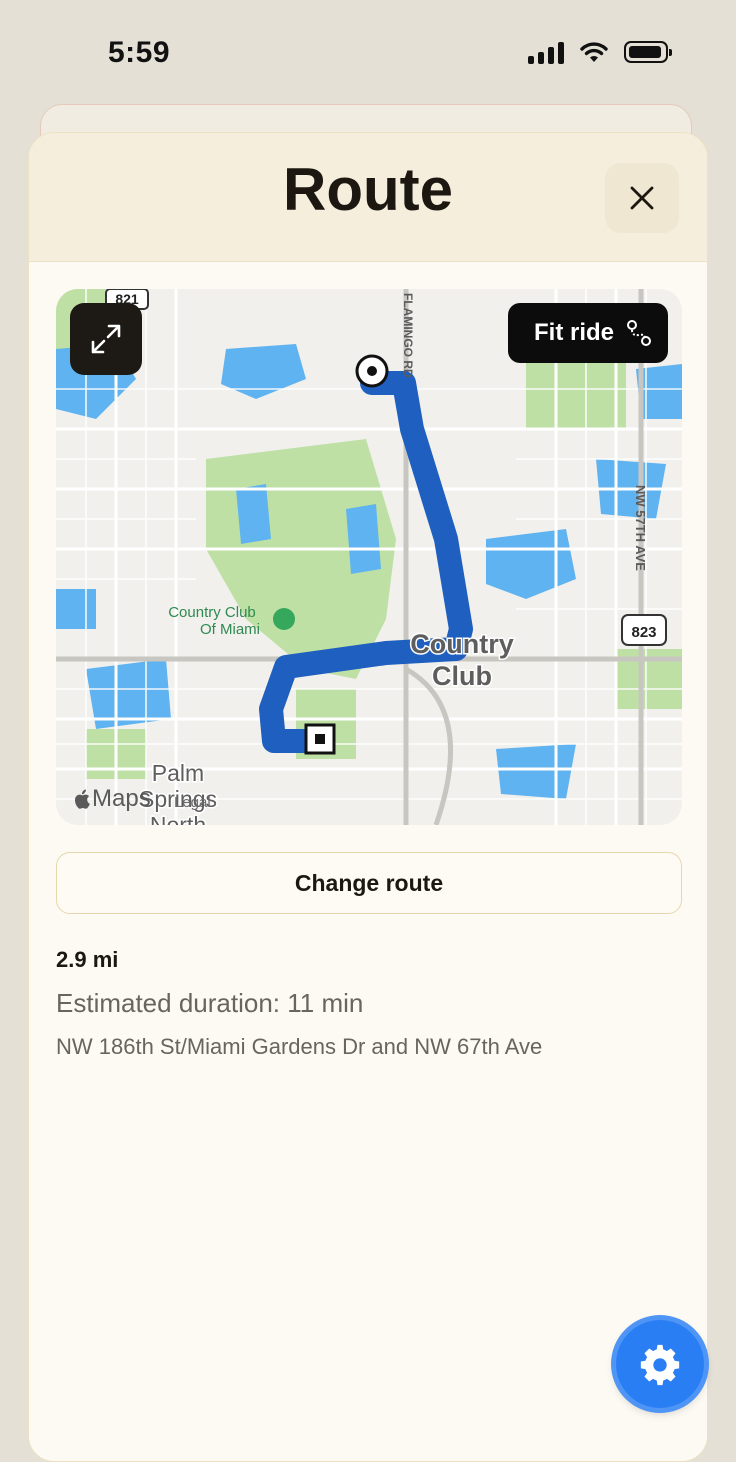 Image resolution: width=736 pixels, height=1462 pixels. I want to click on wifi-icon, so click(594, 52).